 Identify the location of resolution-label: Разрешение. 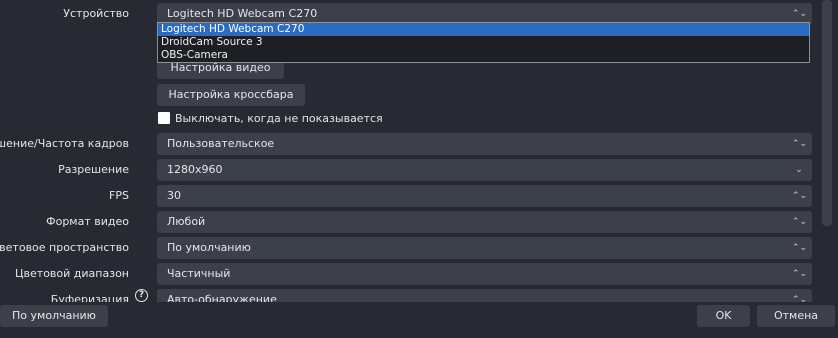
(93, 169).